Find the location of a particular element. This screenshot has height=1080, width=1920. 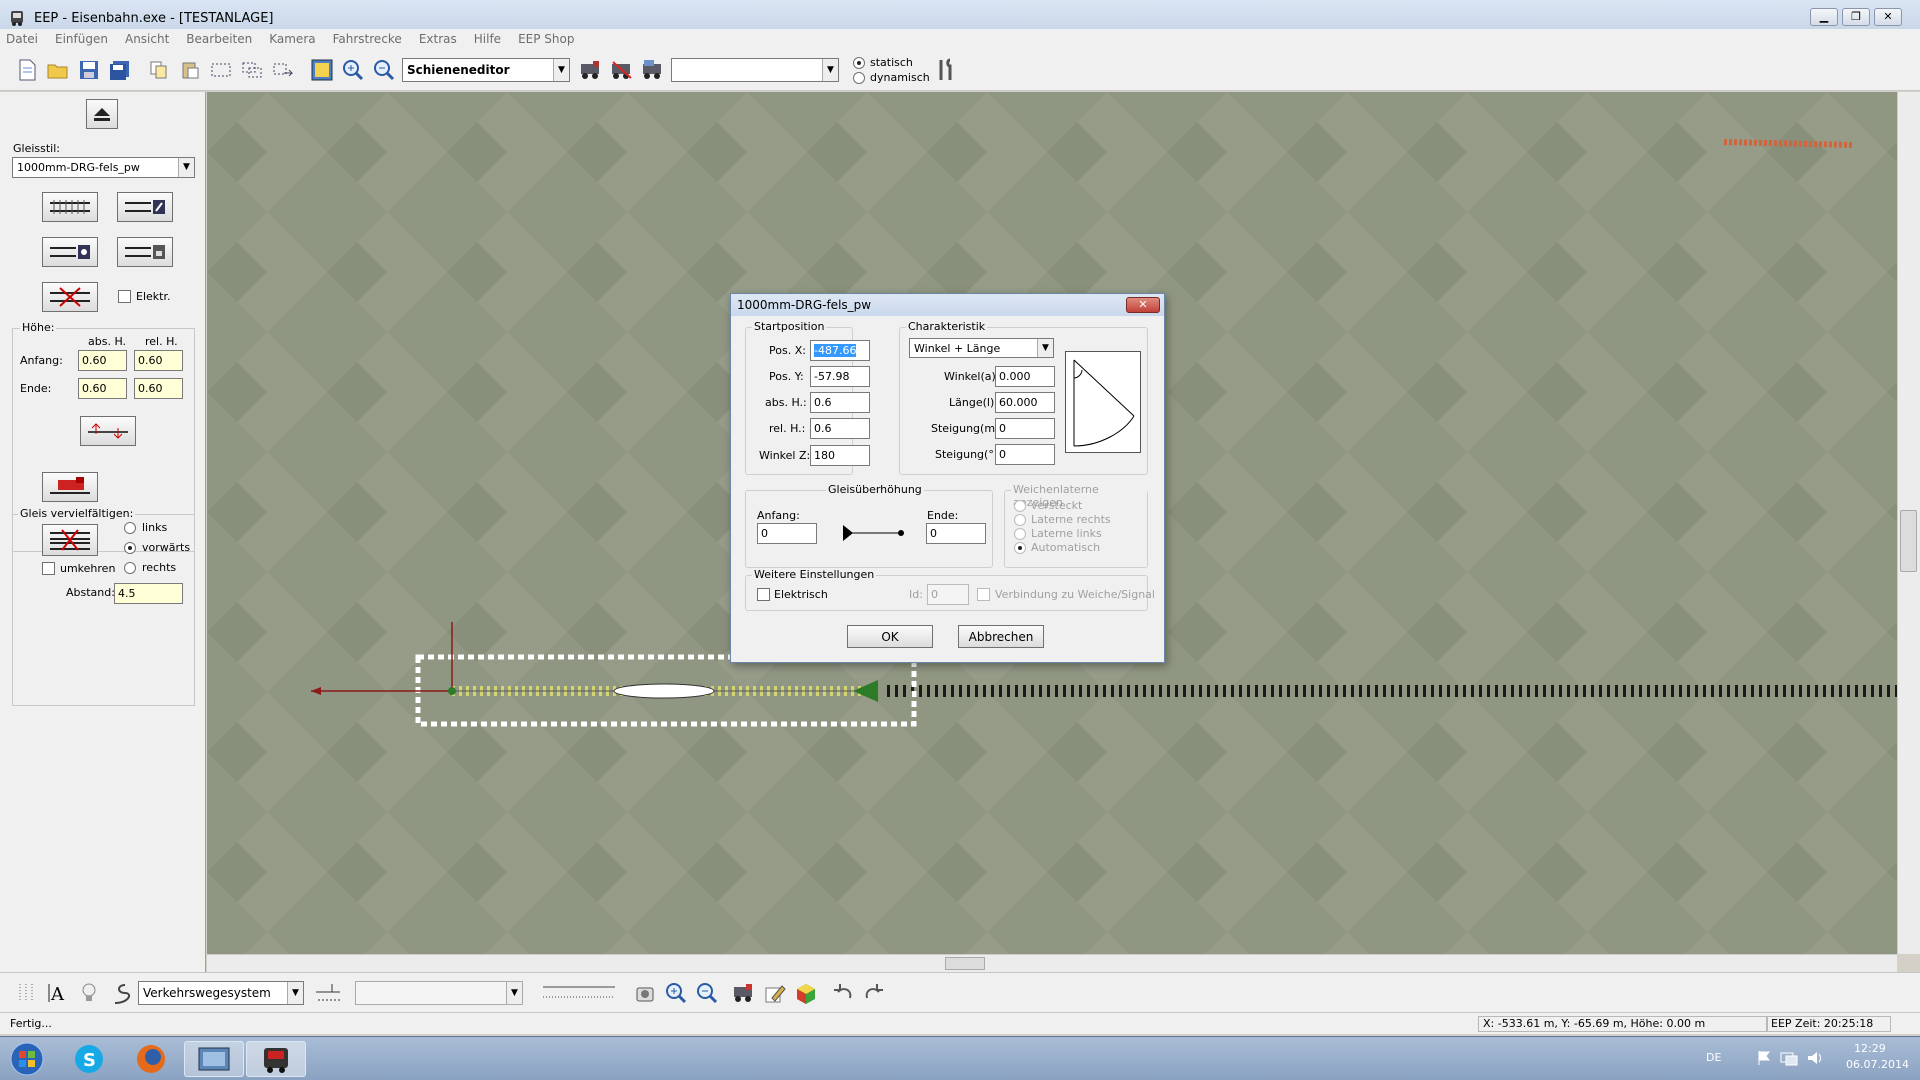

track-properties-button is located at coordinates (70, 252).